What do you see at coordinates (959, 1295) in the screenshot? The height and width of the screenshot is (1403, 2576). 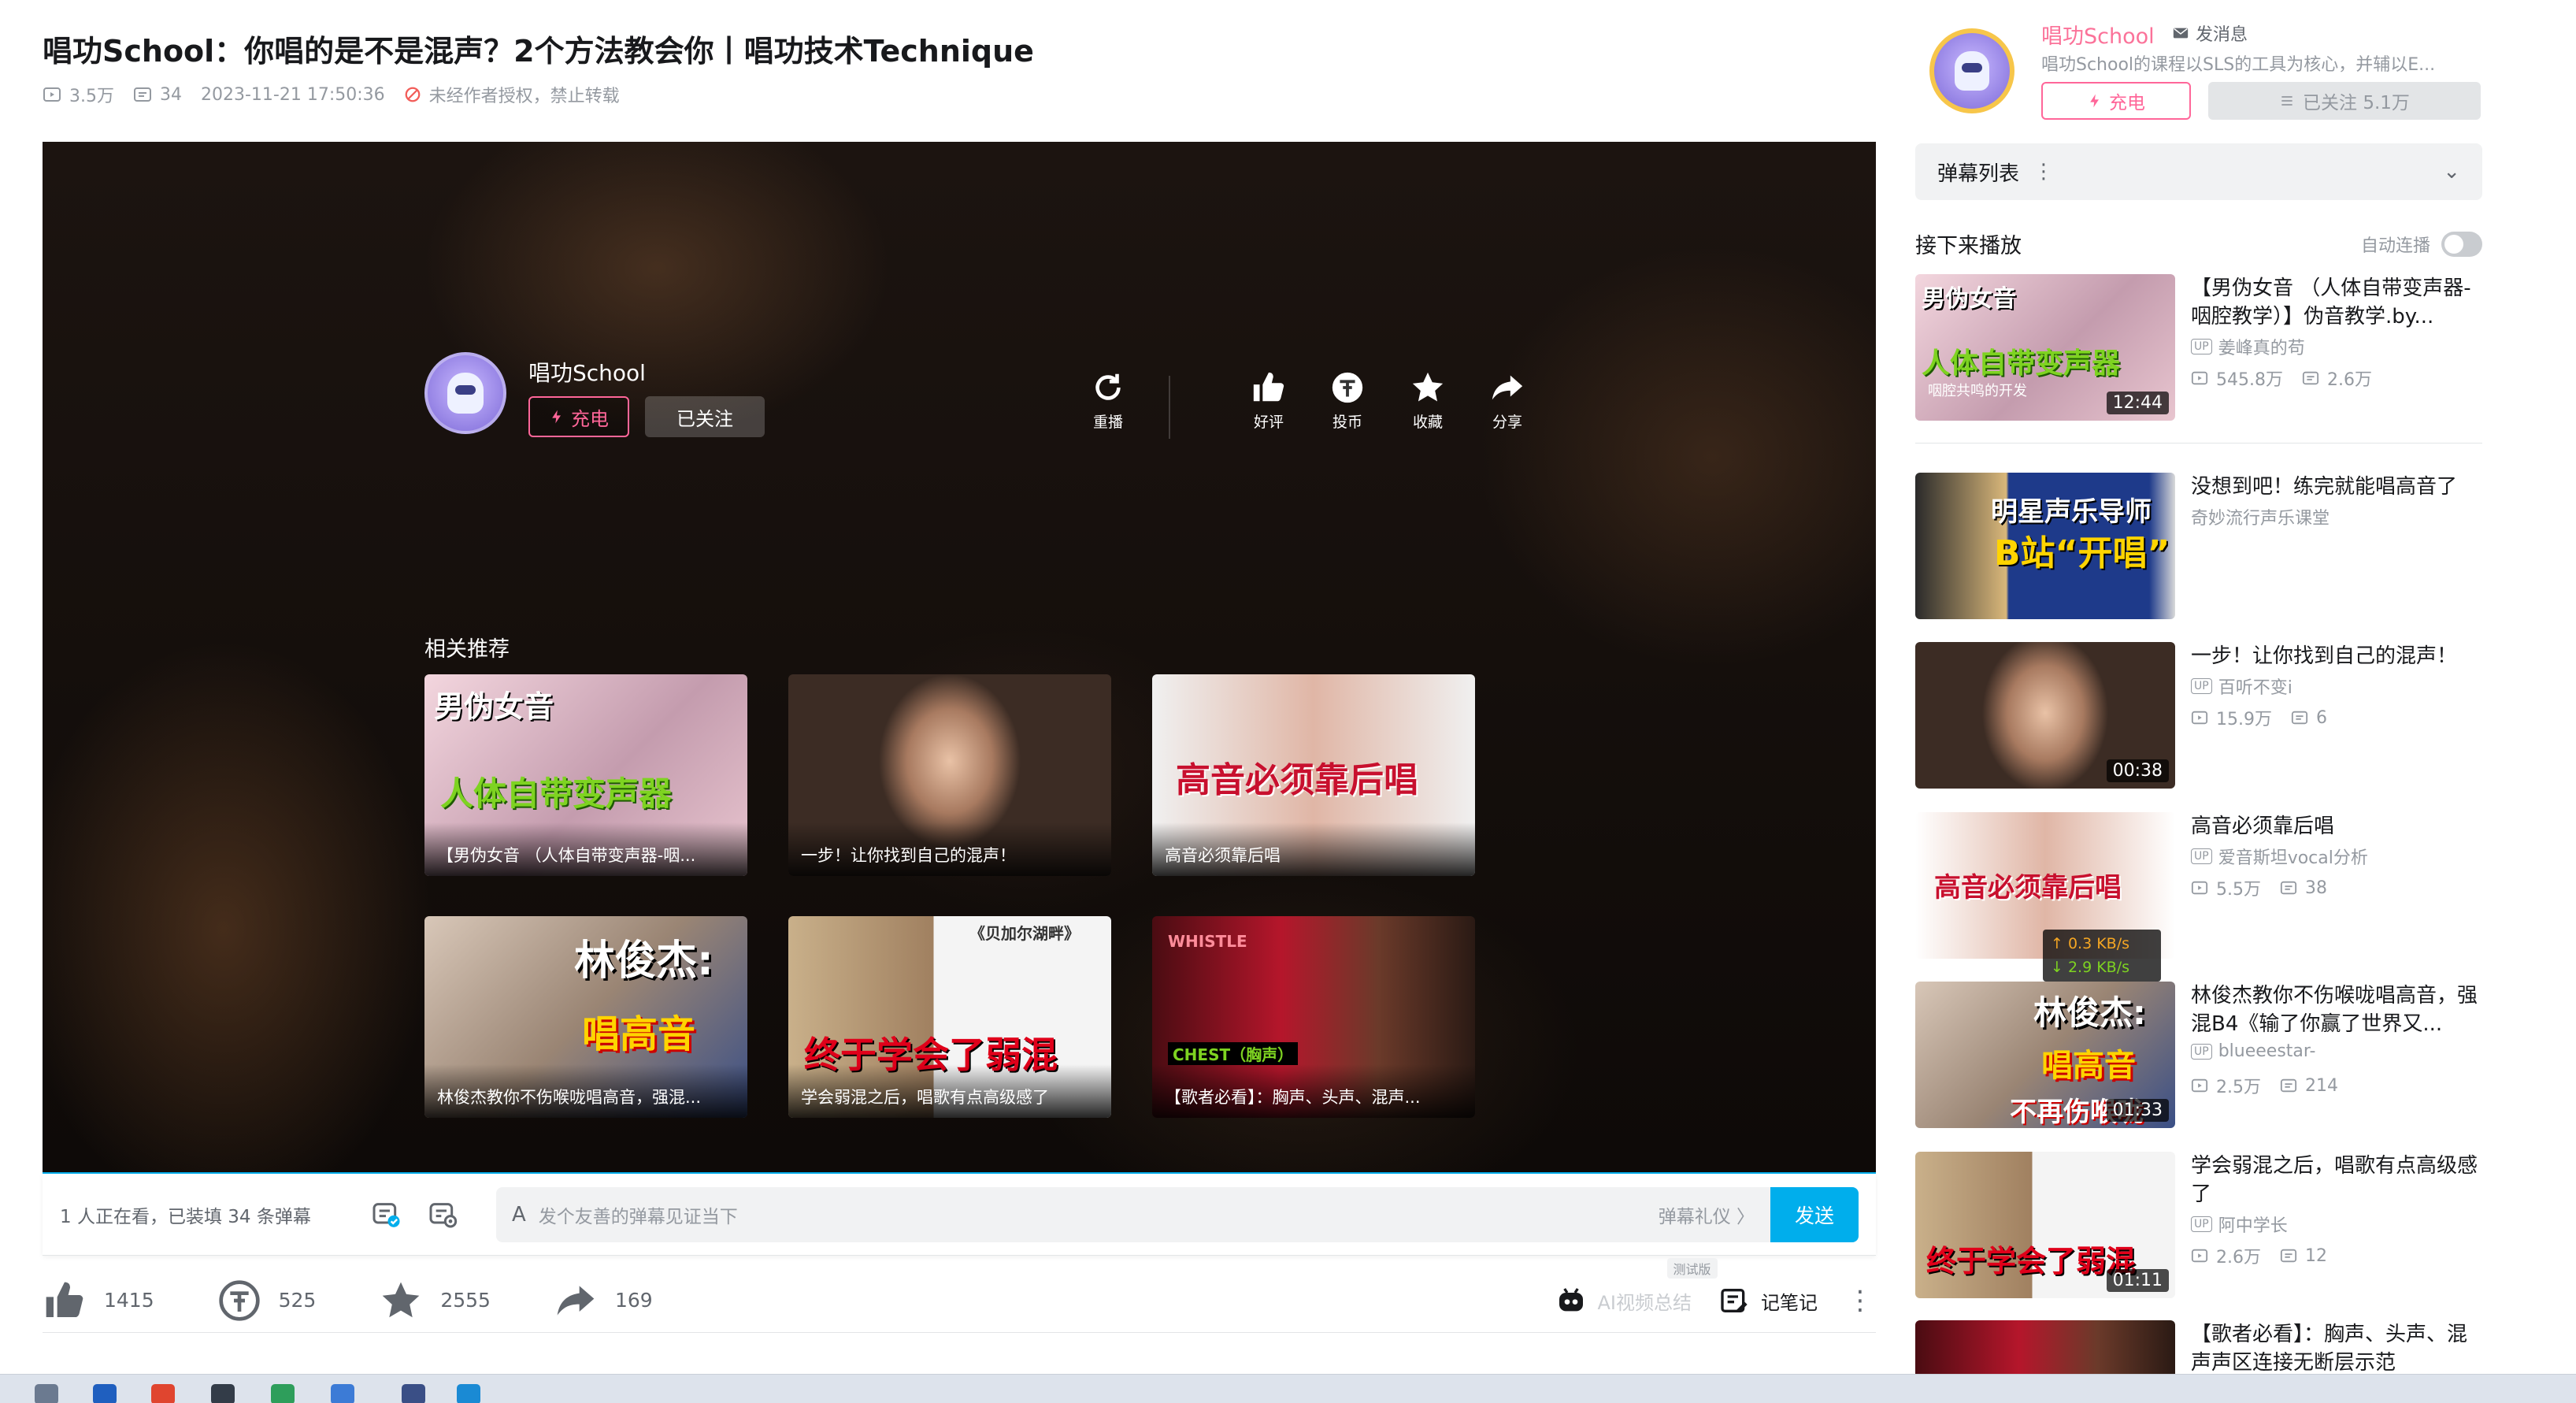 I see `video-toolbar: 1415 525 2555 169 测试版 AI视频总结 记笔记 ⋮` at bounding box center [959, 1295].